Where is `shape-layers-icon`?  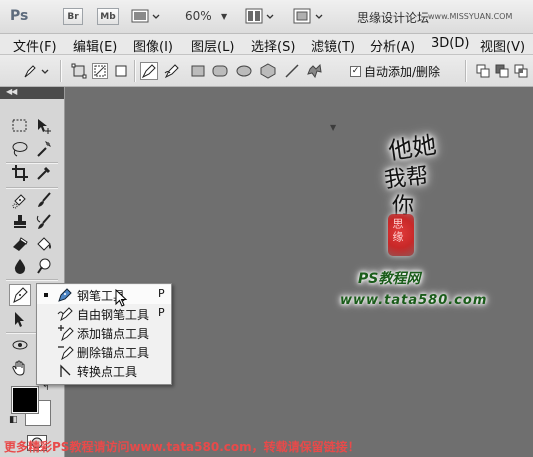
shape-layers-icon is located at coordinates (79, 71).